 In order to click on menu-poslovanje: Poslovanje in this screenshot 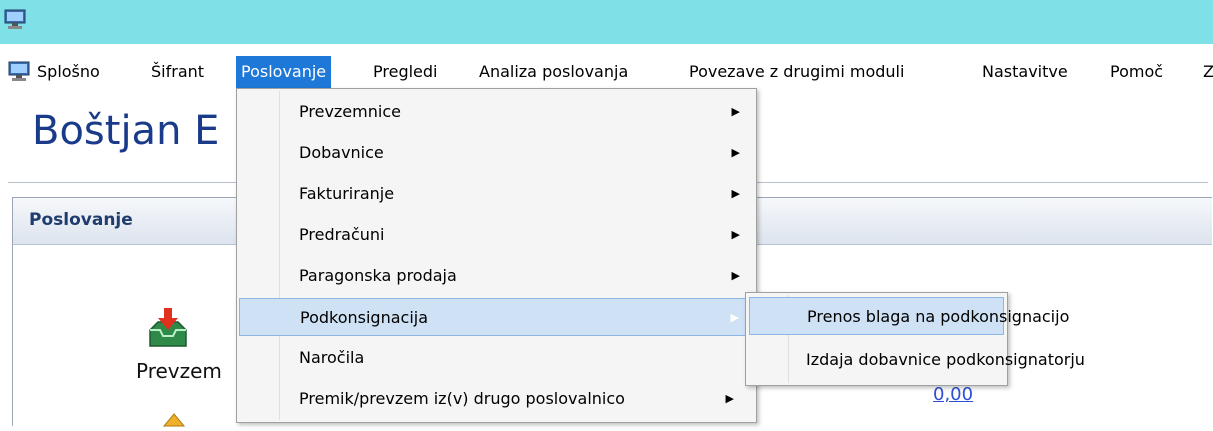, I will do `click(284, 72)`.